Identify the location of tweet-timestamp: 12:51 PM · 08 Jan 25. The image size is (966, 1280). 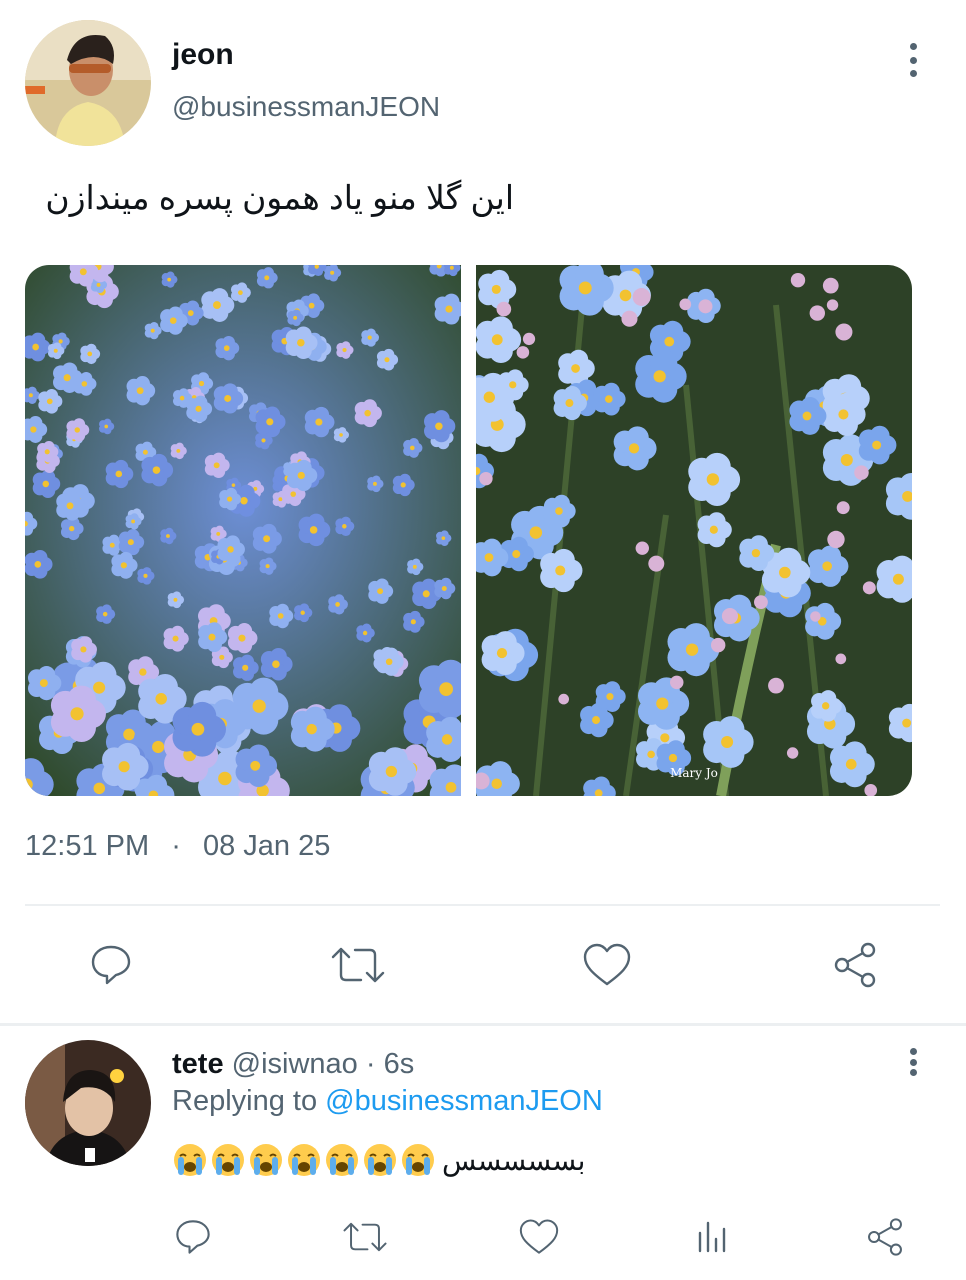
(177, 846).